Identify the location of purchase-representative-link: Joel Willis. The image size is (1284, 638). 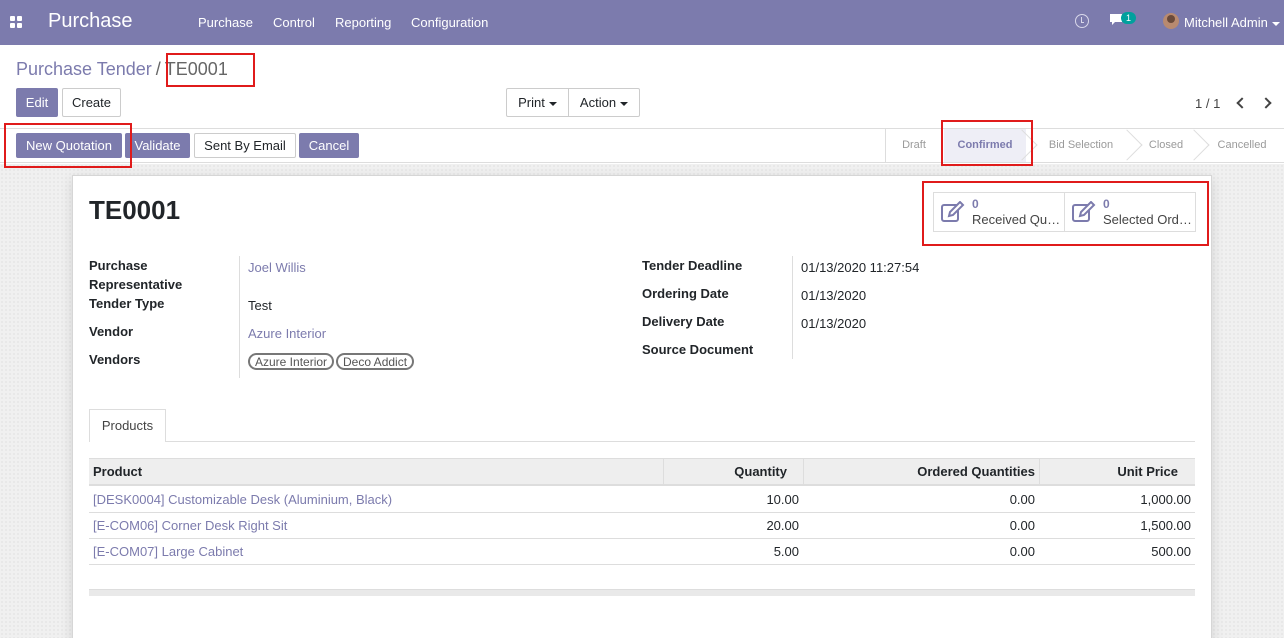
(277, 267).